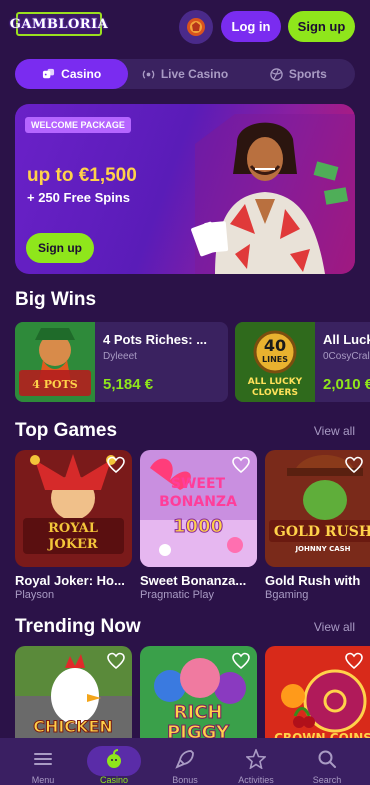  Describe the element at coordinates (256, 780) in the screenshot. I see `nav-activities-label: Activities` at that location.